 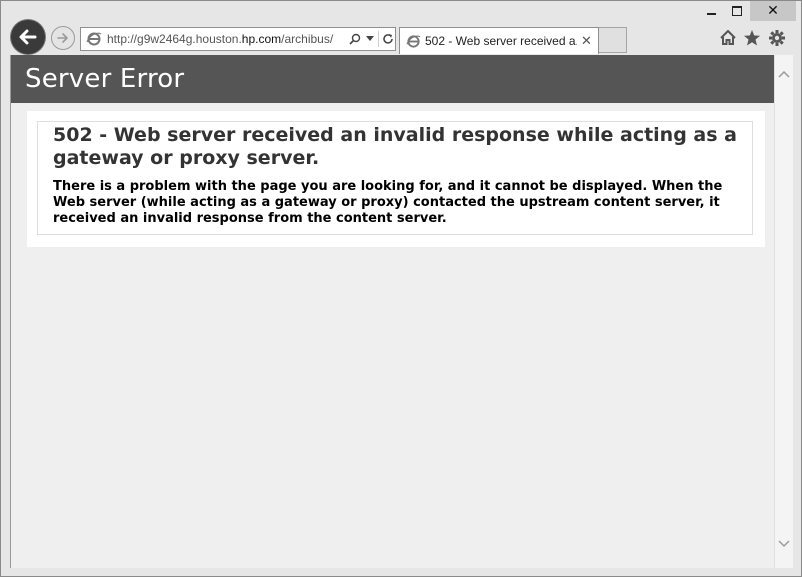 I want to click on maximize-icon, so click(x=737, y=11).